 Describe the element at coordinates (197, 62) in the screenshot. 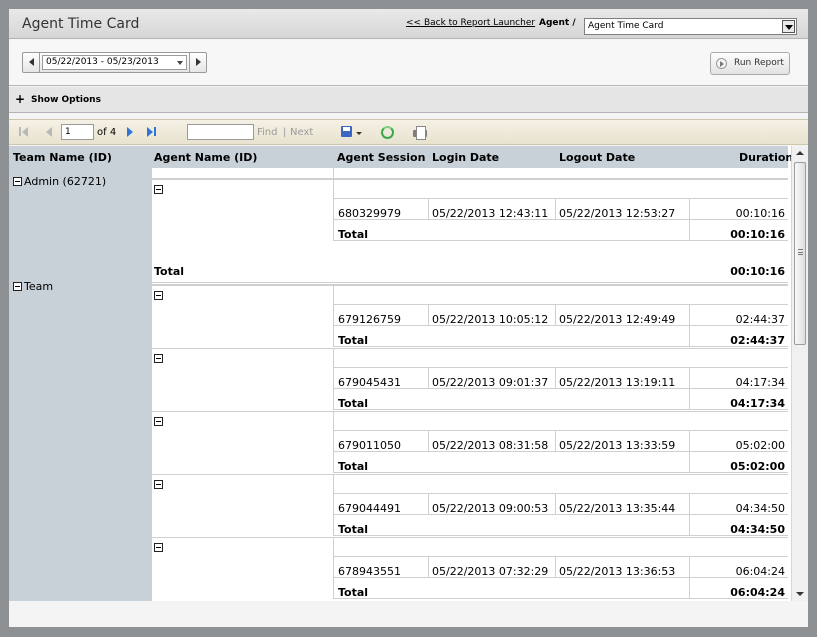

I see `next-date-button` at that location.